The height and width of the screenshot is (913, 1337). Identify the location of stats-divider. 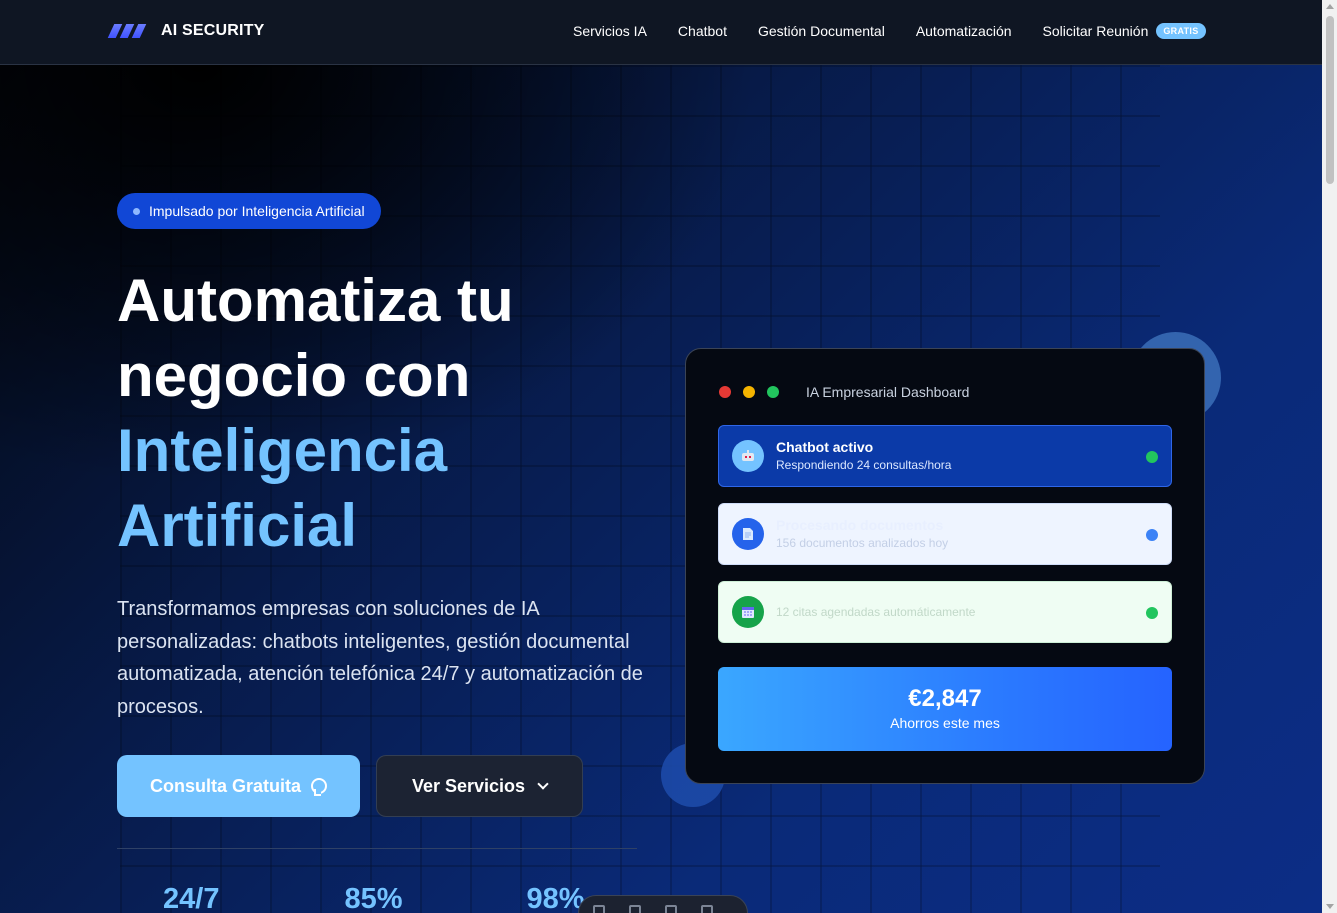
(377, 848).